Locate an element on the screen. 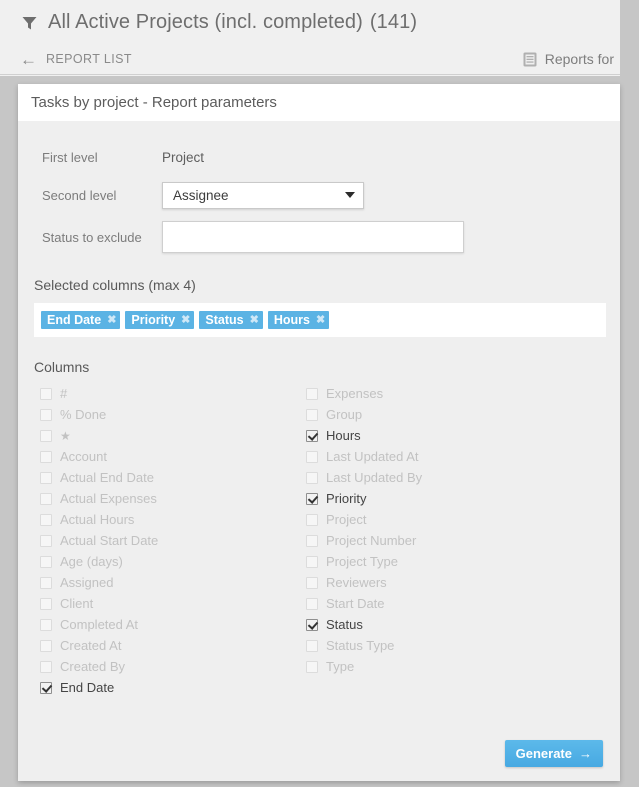 The width and height of the screenshot is (639, 787). column-checkbox-label: # is located at coordinates (64, 393).